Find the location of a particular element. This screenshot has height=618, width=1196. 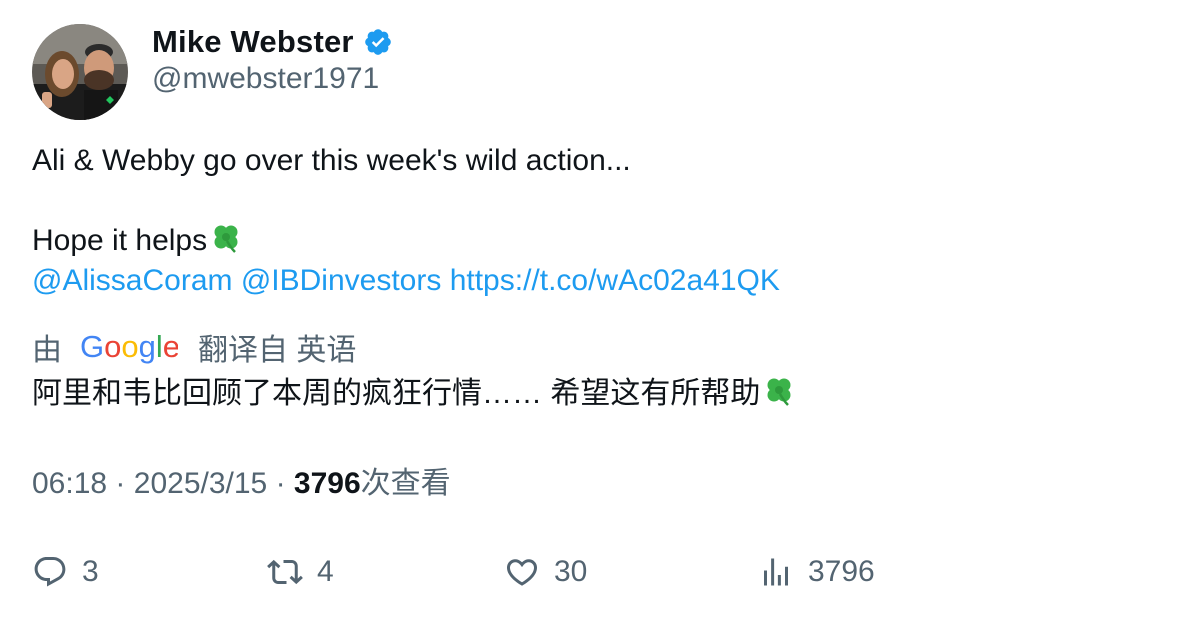

mention-alissacoram: @AlissaCoram is located at coordinates (132, 280).